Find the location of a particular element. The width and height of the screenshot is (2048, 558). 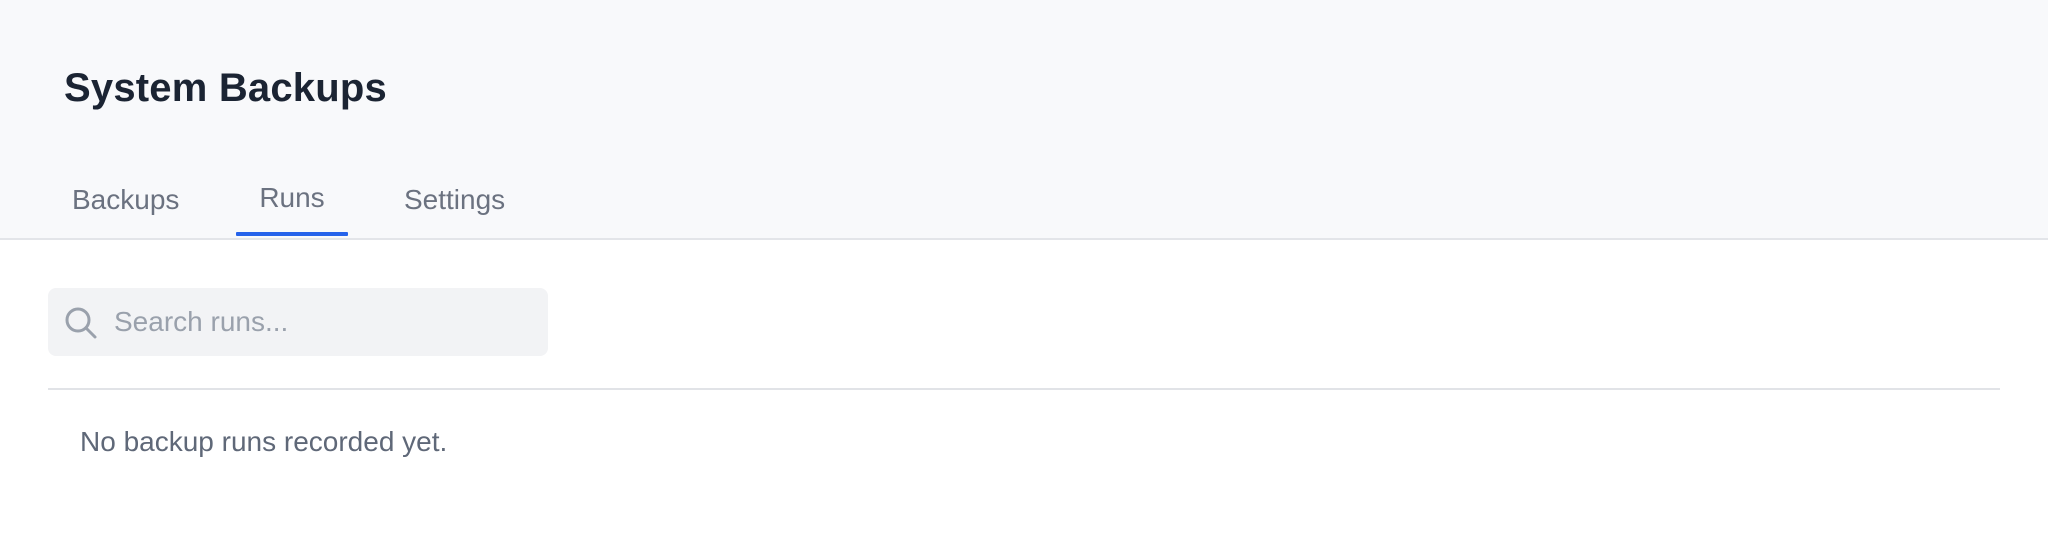

tab-backups: Backups is located at coordinates (125, 204).